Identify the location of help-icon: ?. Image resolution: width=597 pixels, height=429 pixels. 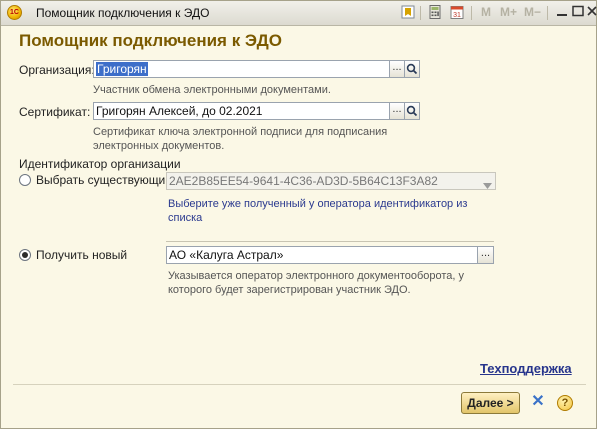
(565, 403).